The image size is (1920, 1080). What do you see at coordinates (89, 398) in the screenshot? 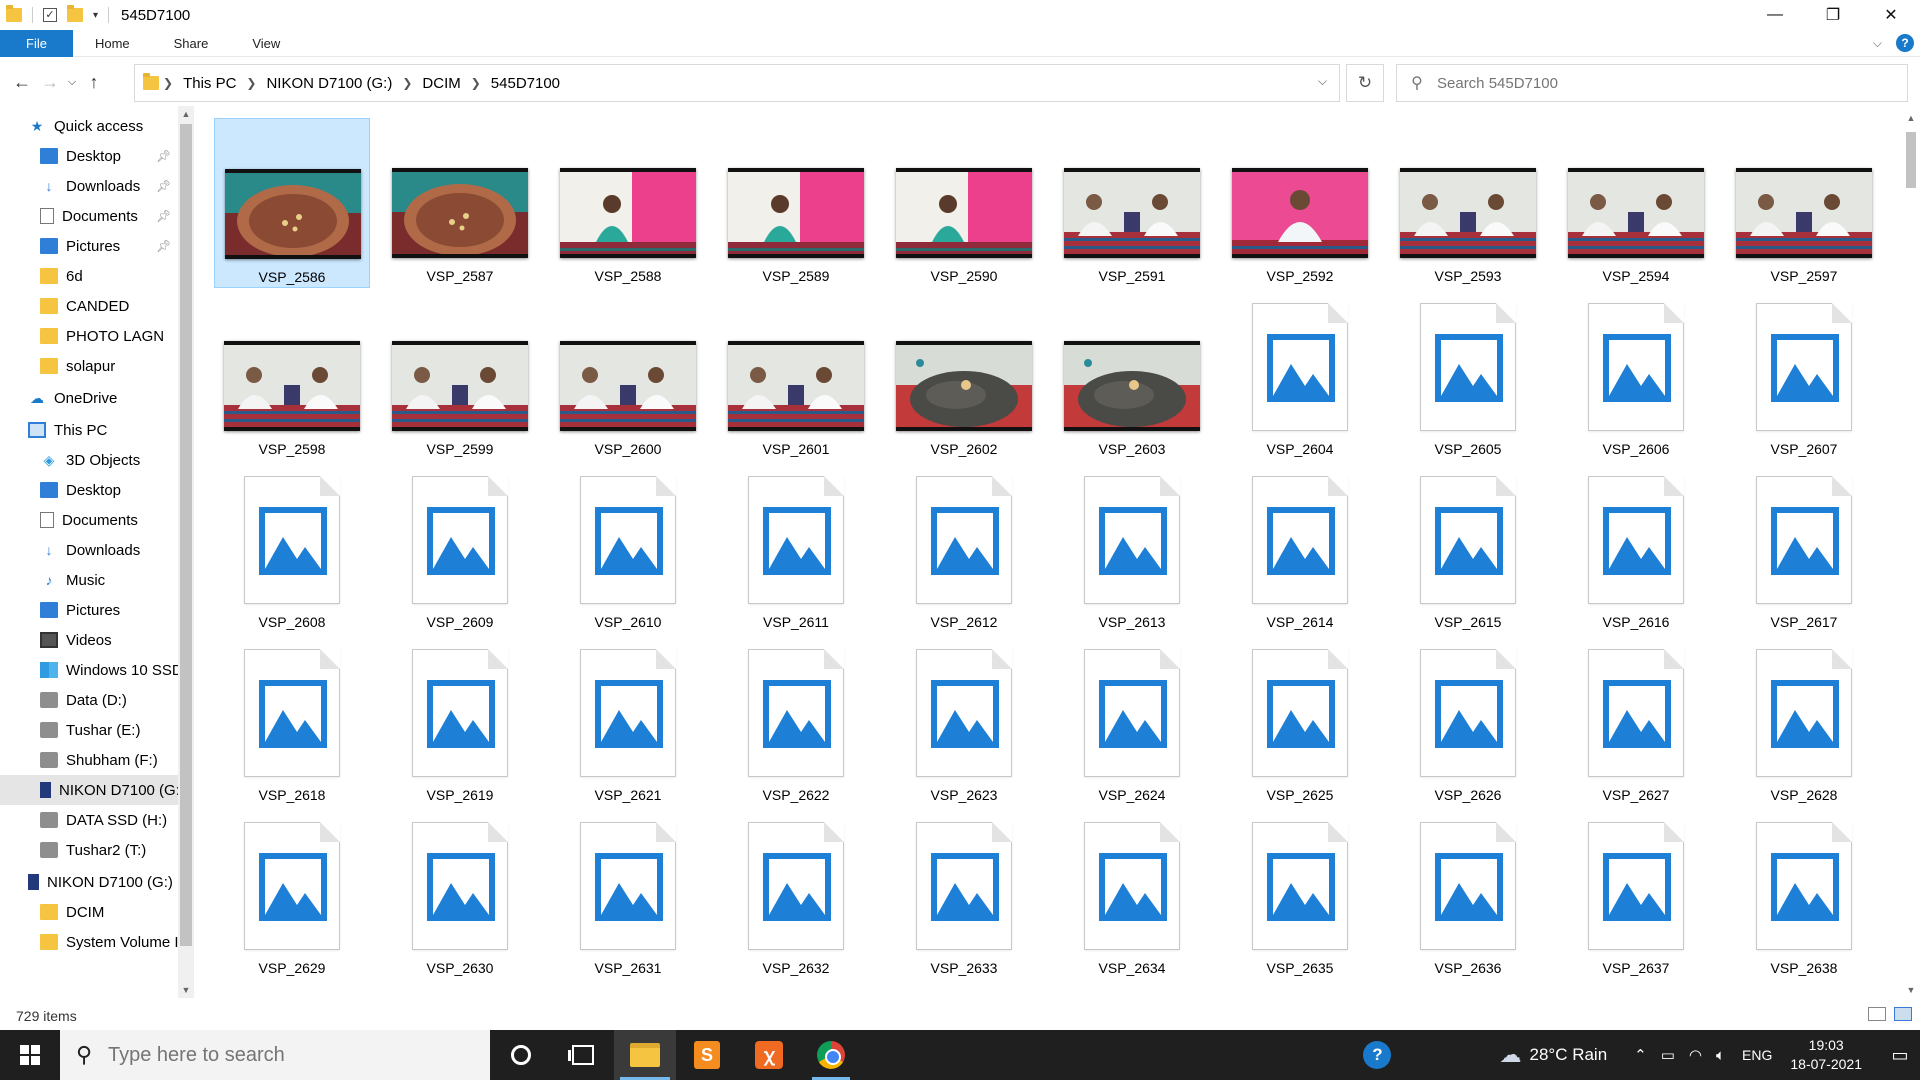
I see `nav-item: ☁ OneDrive` at bounding box center [89, 398].